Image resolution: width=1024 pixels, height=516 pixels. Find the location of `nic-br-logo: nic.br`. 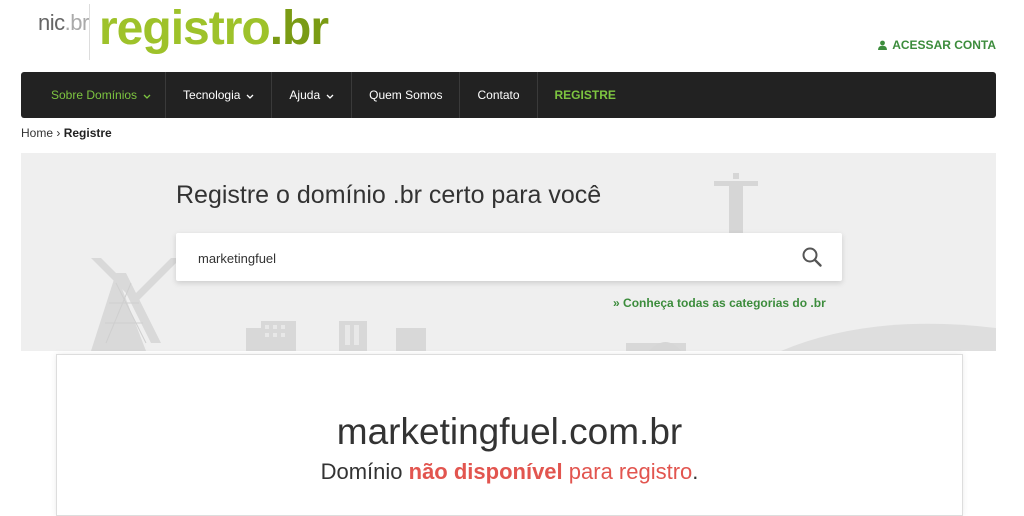

nic-br-logo: nic.br is located at coordinates (63, 23).